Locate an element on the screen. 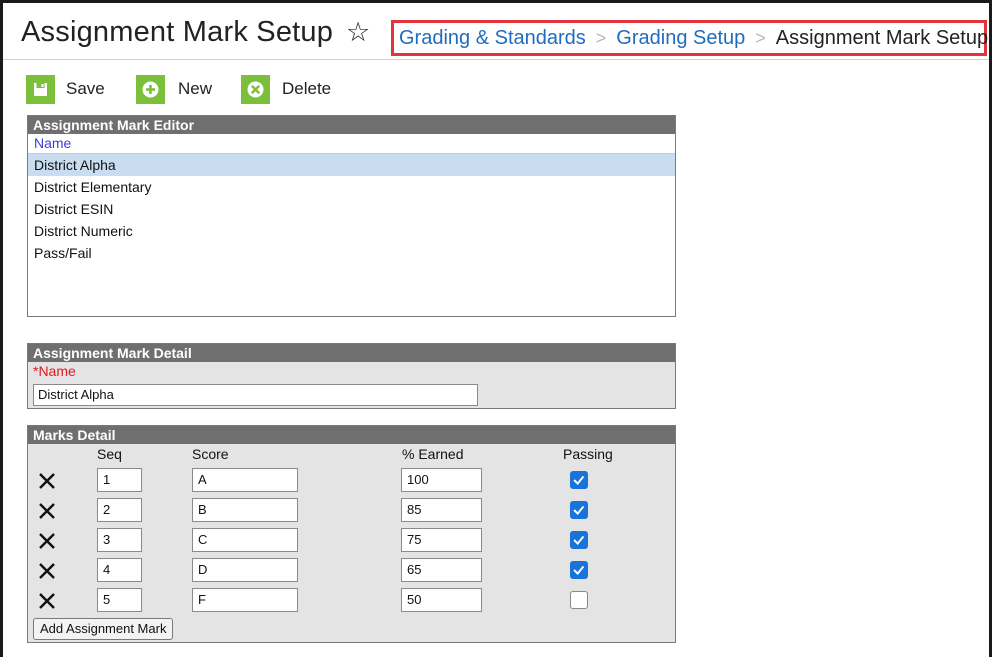 The height and width of the screenshot is (657, 998). mark-row: 3 C 75 is located at coordinates (351, 543).